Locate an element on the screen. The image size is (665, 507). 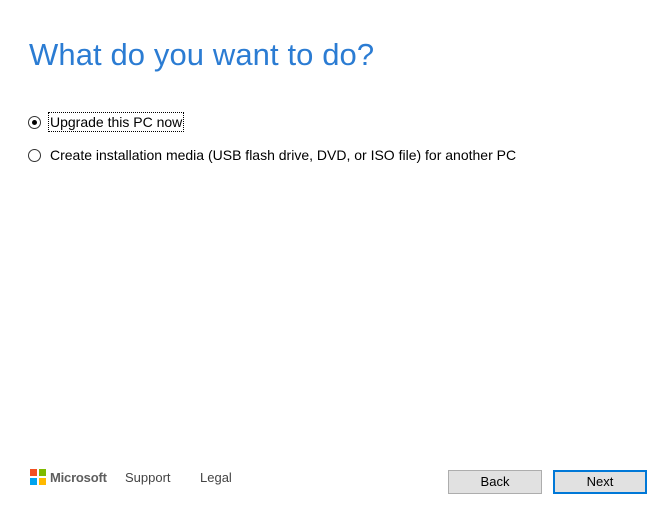
legal-link: Legal is located at coordinates (216, 477).